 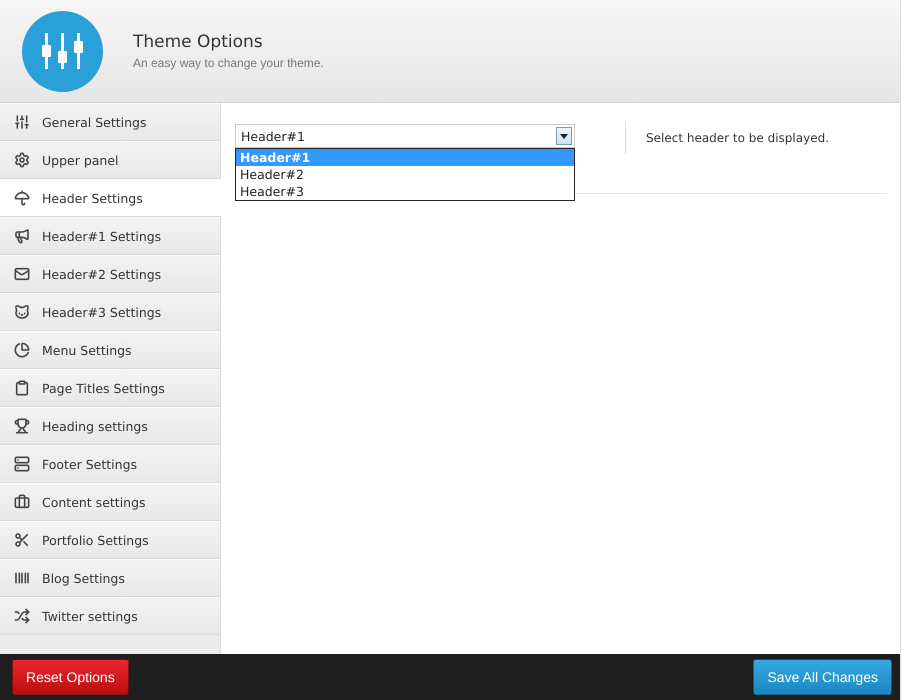 What do you see at coordinates (110, 236) in the screenshot?
I see `sidebar-item: Header#1 Settings` at bounding box center [110, 236].